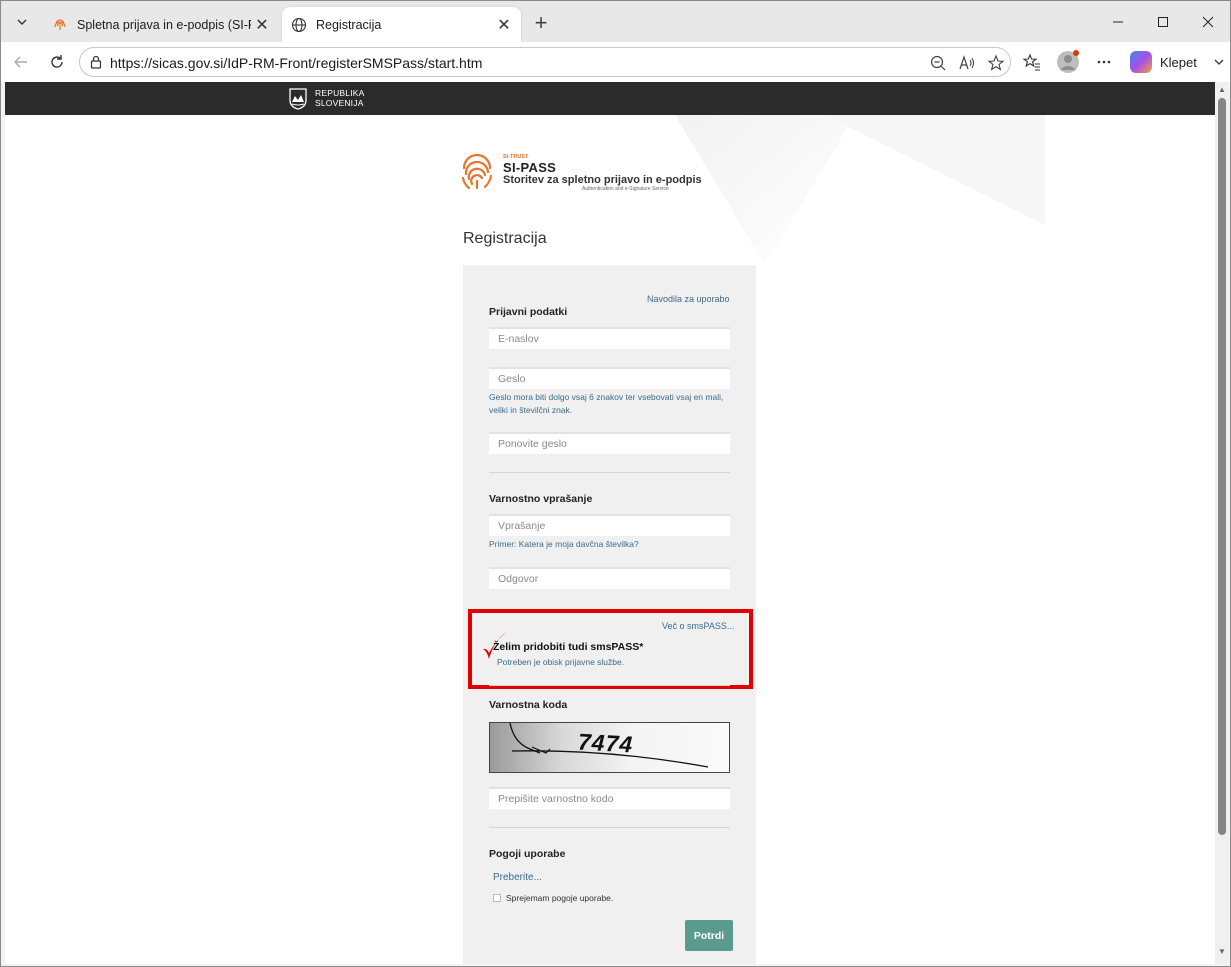 The width and height of the screenshot is (1231, 967). What do you see at coordinates (860, 190) in the screenshot?
I see `background-decoration` at bounding box center [860, 190].